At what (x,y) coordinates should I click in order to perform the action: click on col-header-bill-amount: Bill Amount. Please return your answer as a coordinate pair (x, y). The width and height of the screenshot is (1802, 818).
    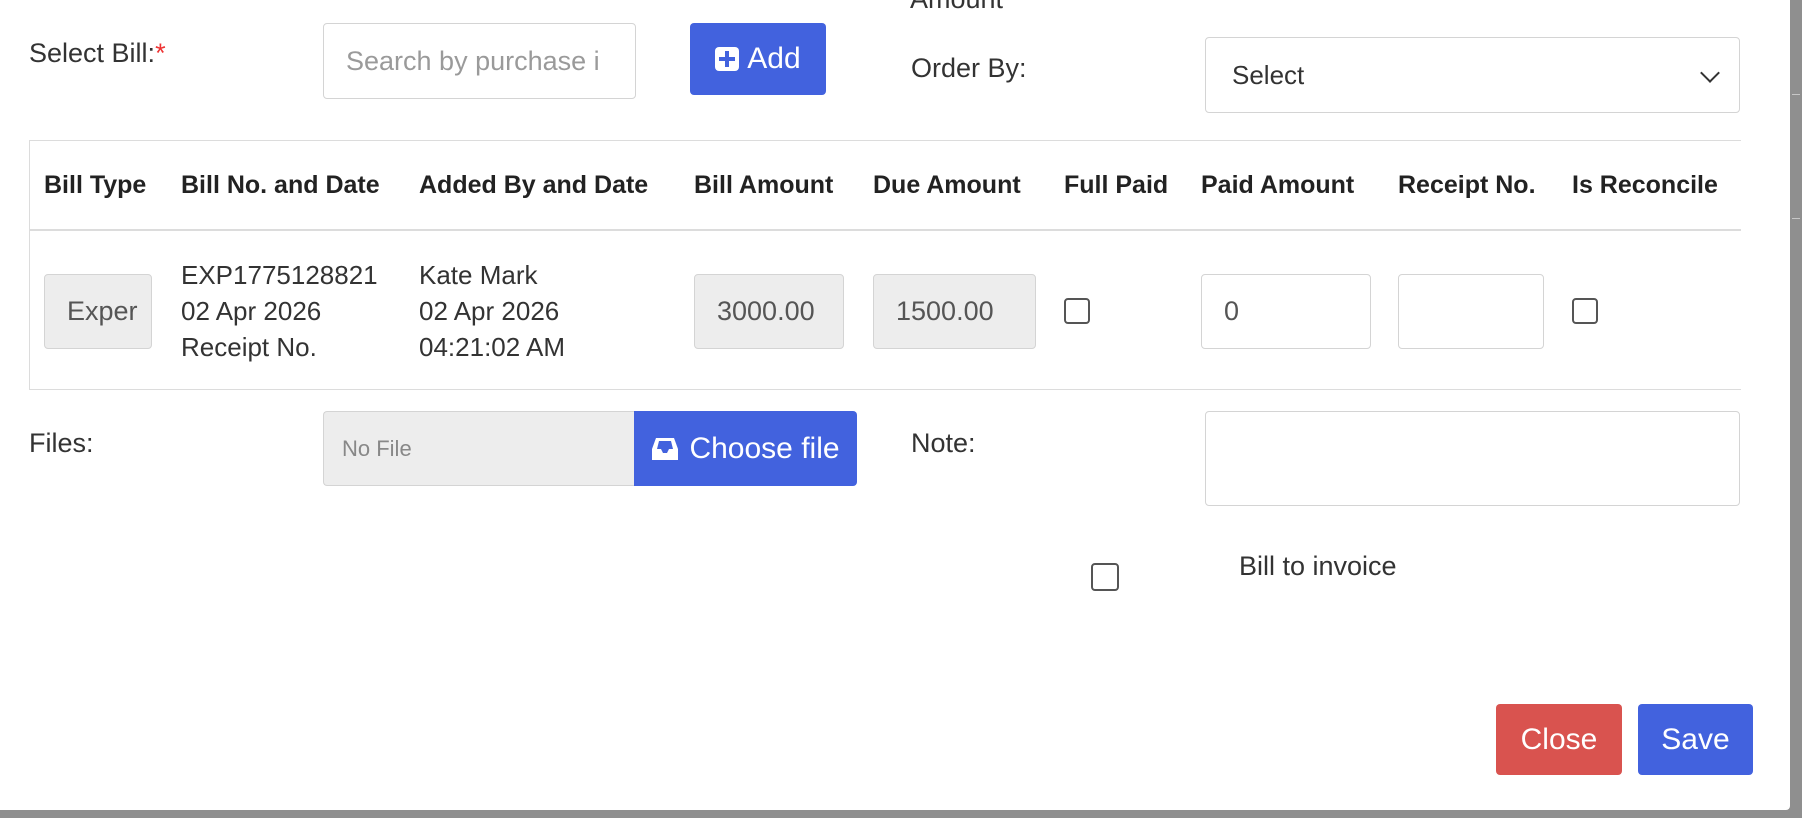
    Looking at the image, I should click on (764, 185).